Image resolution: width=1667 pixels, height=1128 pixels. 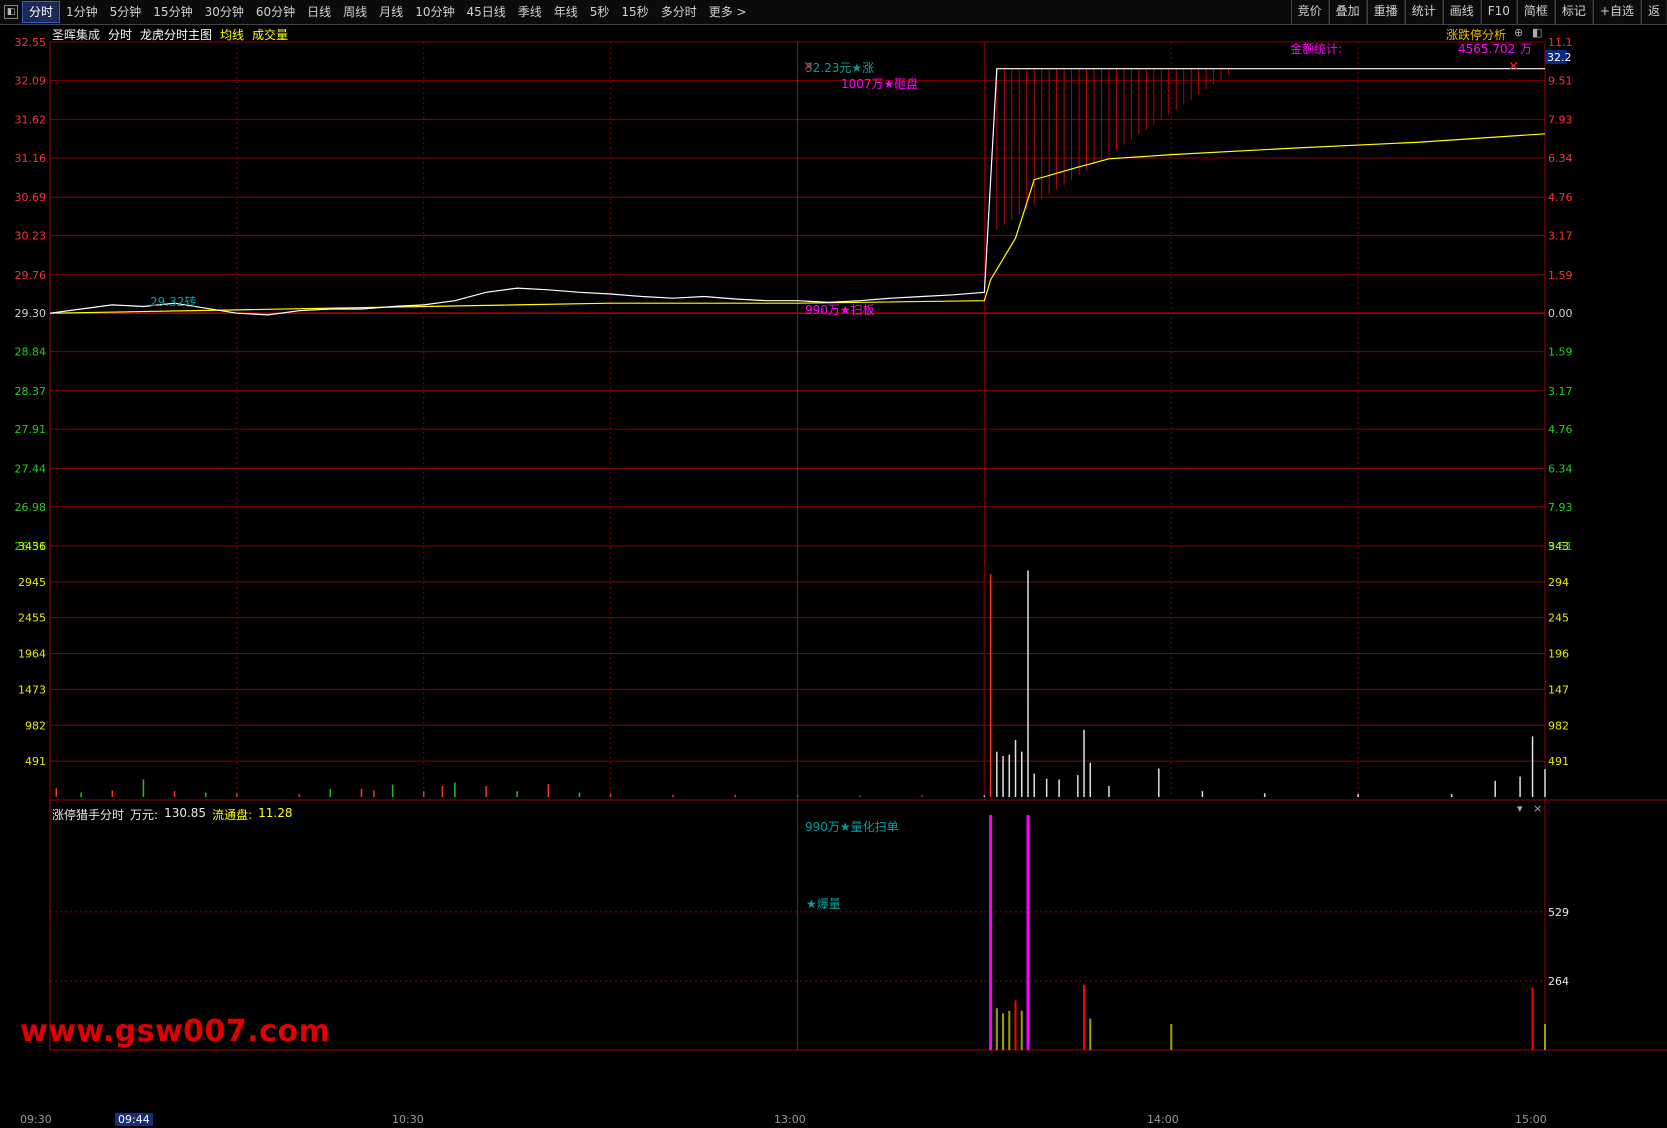 I want to click on volume-tick-label: 2455, so click(x=32, y=618).